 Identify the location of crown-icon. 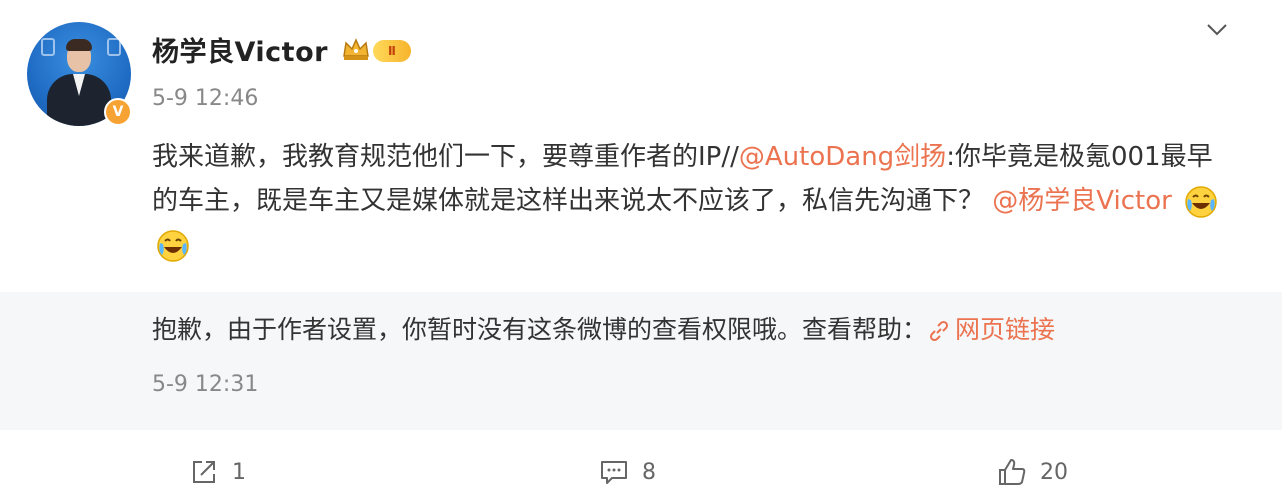
(356, 49).